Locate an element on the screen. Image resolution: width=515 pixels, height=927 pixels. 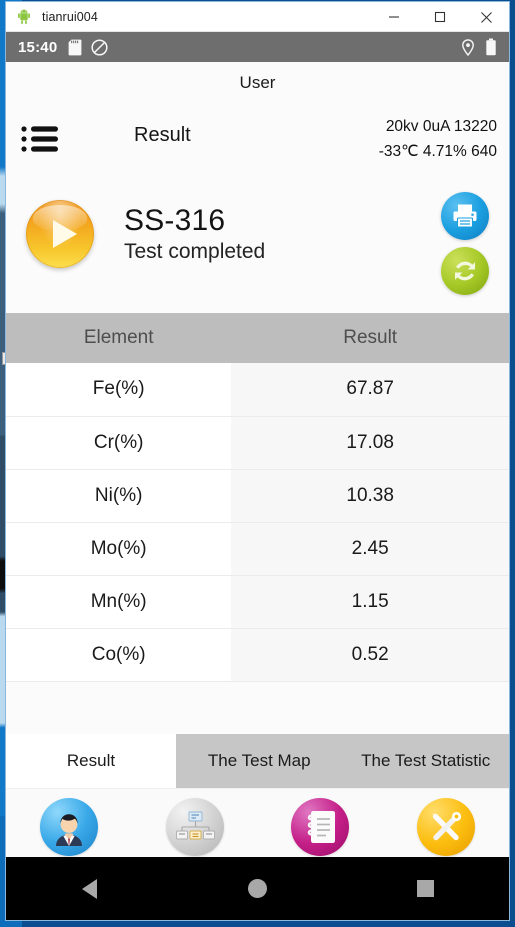
status-left-icons is located at coordinates (88, 47).